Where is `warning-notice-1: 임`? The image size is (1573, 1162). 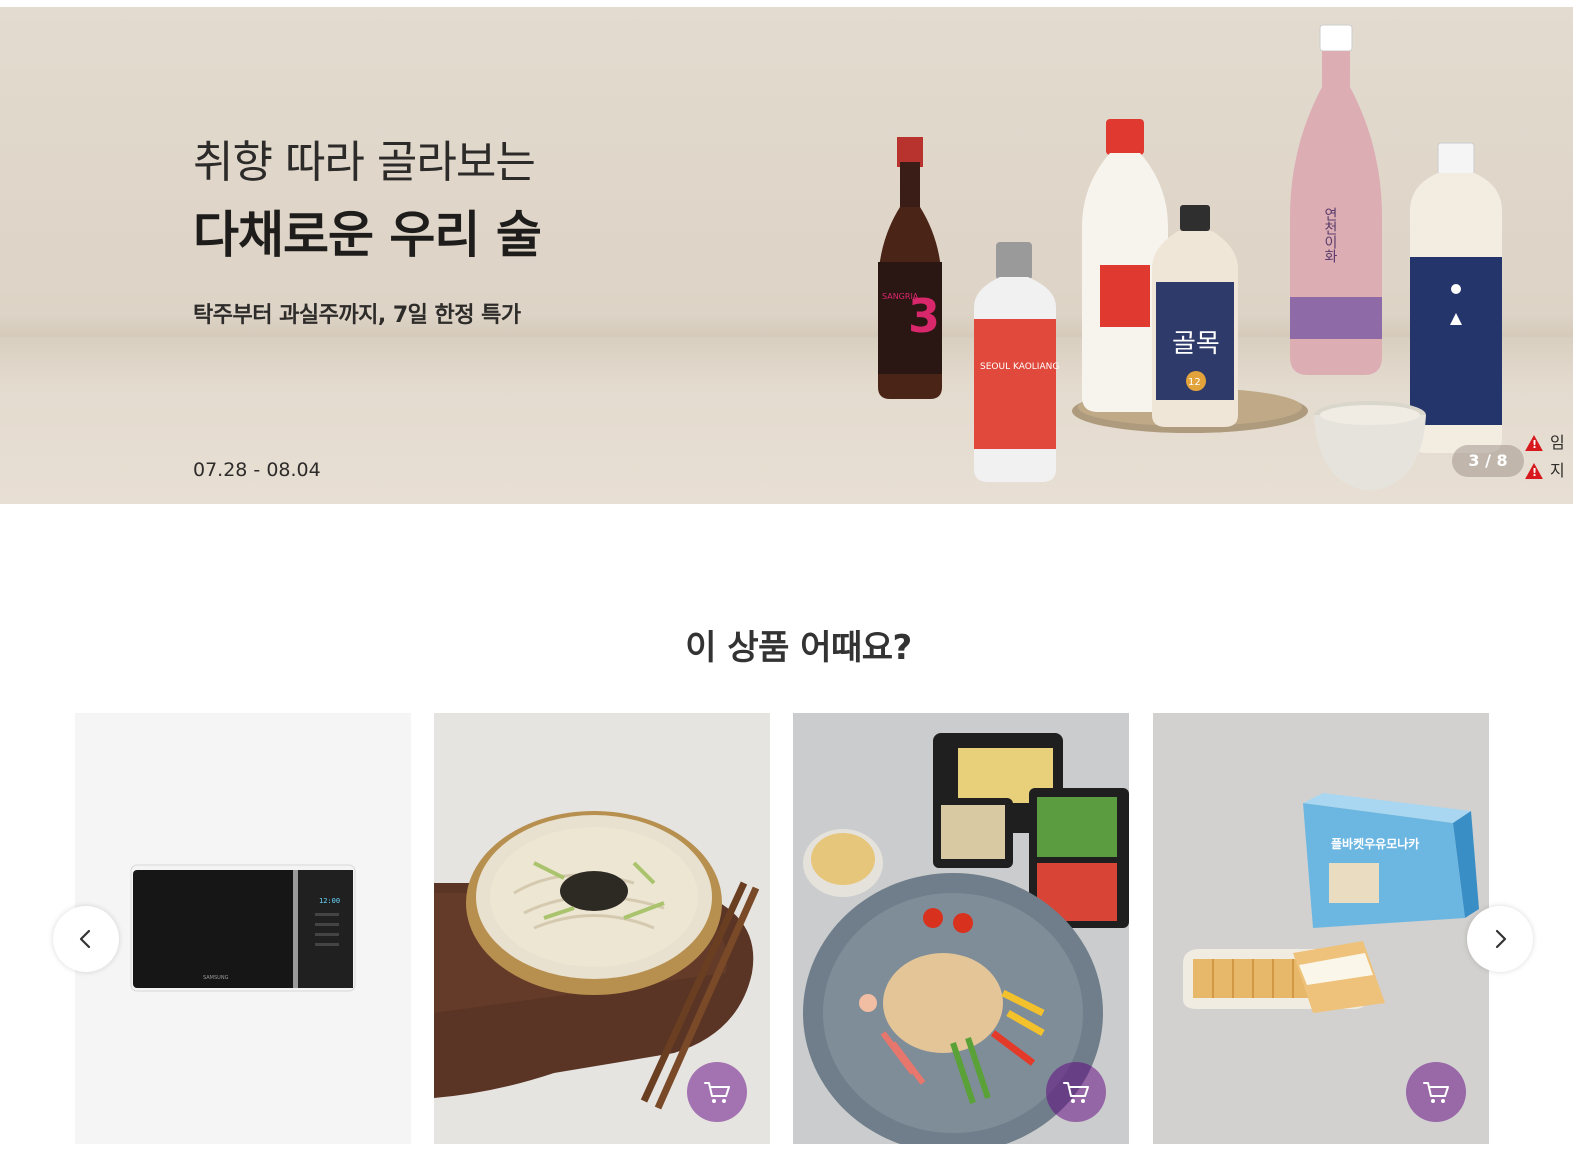
warning-notice-1: 임 is located at coordinates (1548, 440).